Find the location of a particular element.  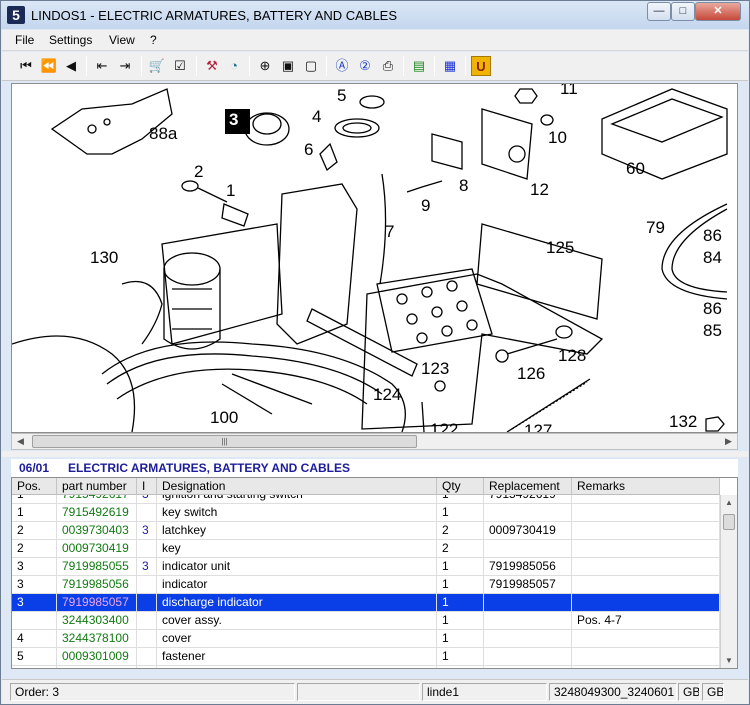

drawing-label: 130 is located at coordinates (104, 258).